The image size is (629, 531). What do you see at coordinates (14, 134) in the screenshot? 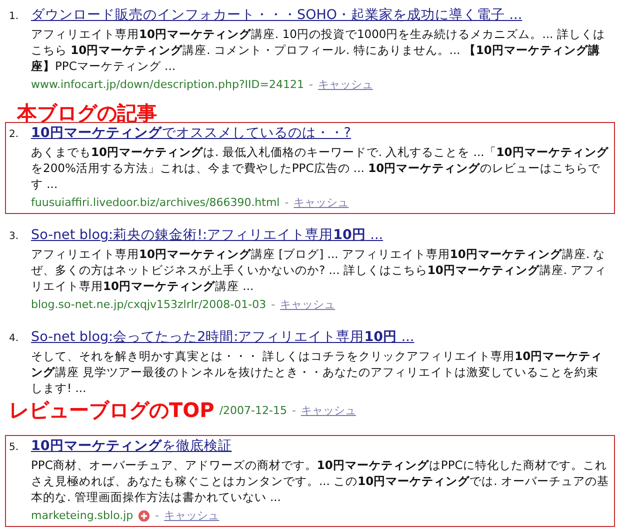
I see `result-number: 2.` at bounding box center [14, 134].